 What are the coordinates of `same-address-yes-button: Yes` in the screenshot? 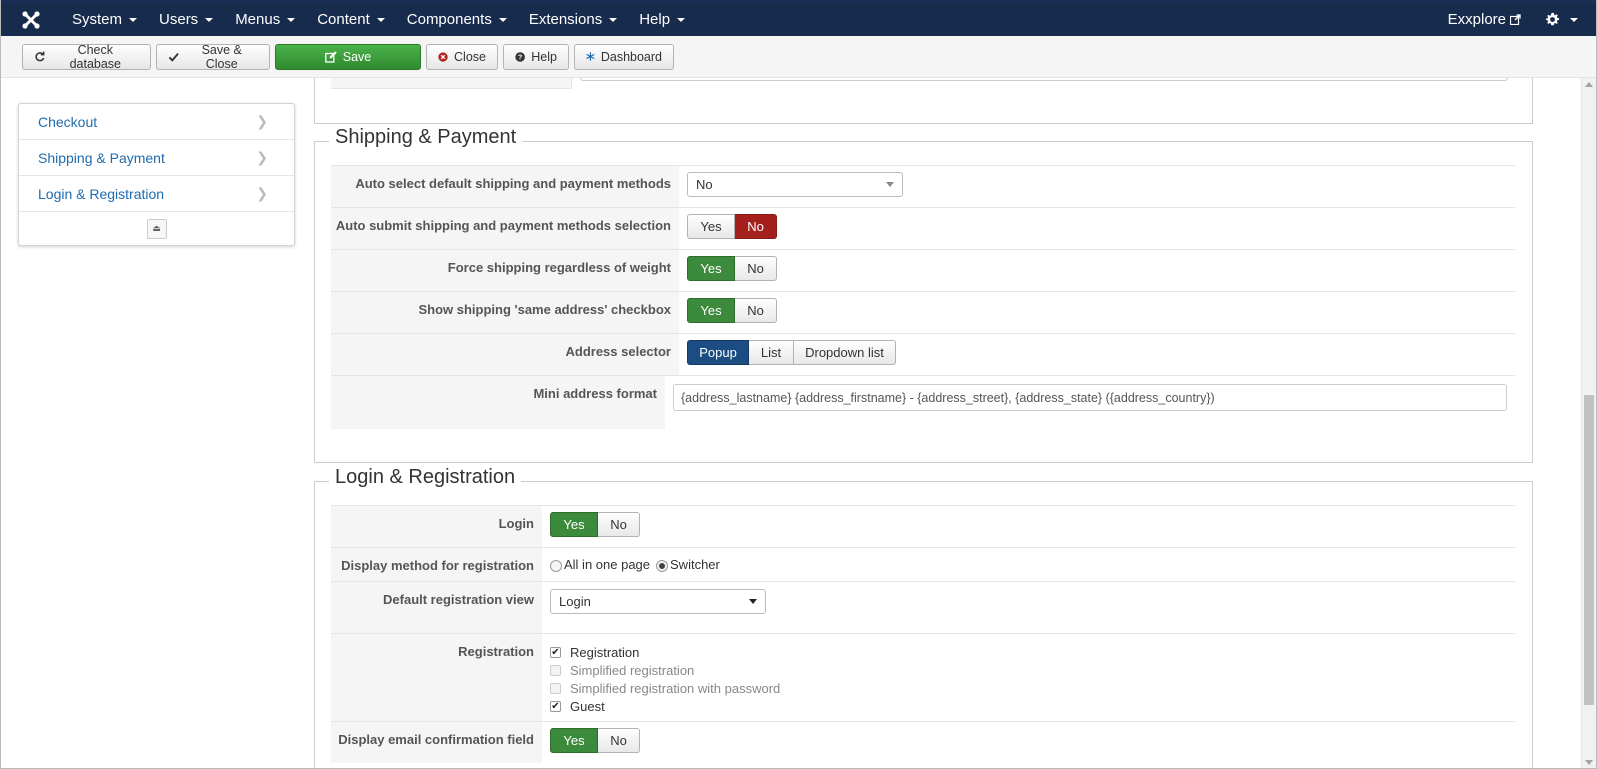 It's located at (711, 310).